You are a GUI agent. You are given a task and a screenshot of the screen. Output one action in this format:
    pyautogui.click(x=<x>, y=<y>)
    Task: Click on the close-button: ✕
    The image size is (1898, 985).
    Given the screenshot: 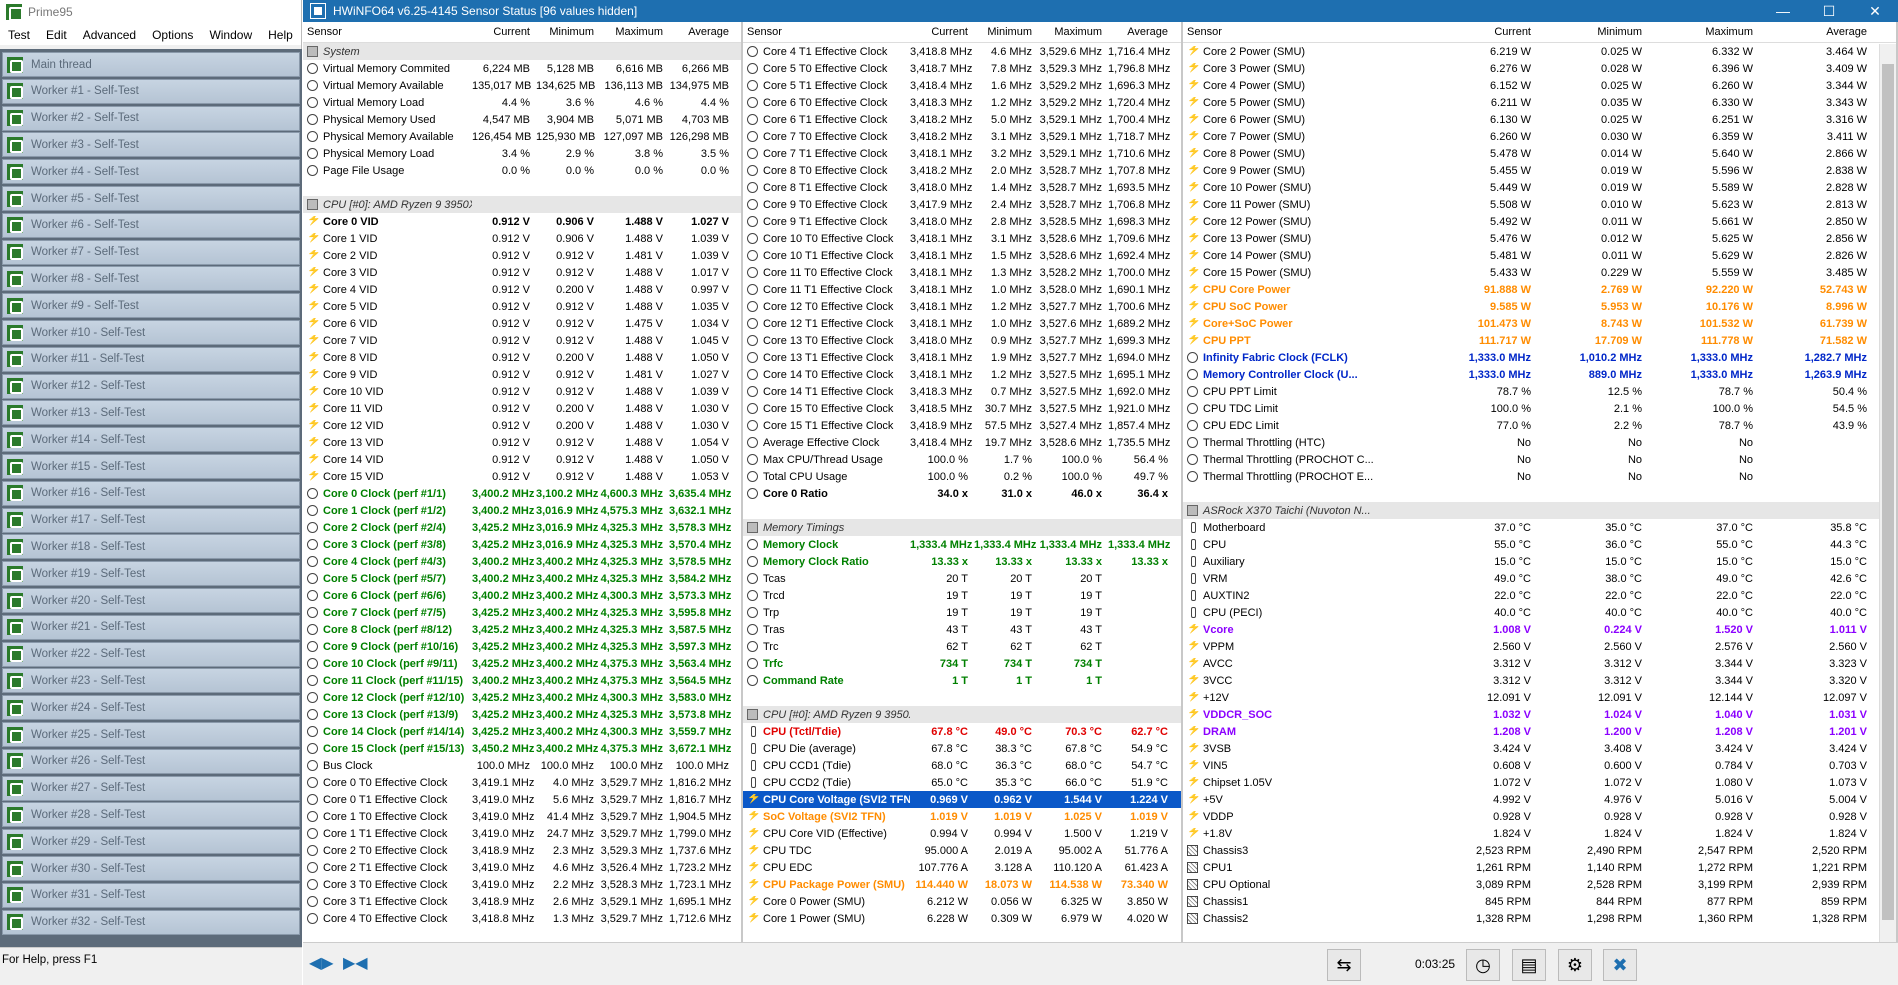 What is the action you would take?
    pyautogui.click(x=1875, y=11)
    